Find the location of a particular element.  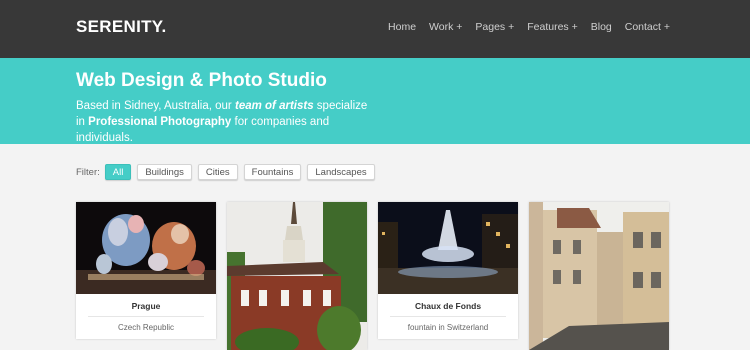

hero-emphasis: team of artists is located at coordinates (274, 106).